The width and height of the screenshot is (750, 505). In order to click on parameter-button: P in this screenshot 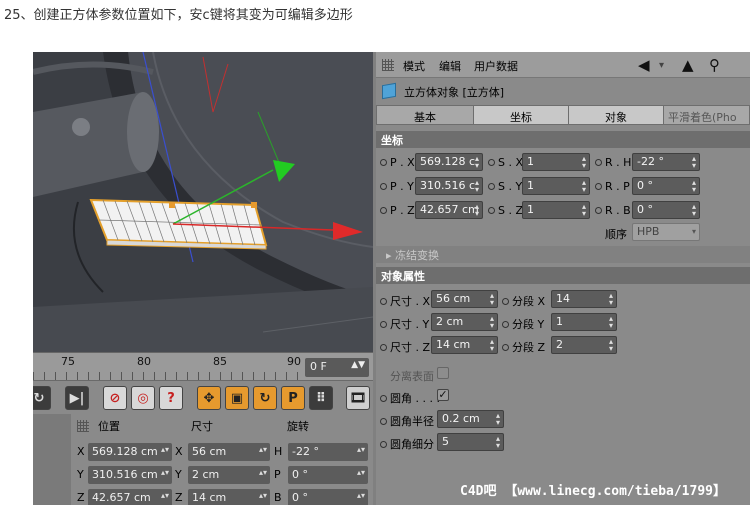, I will do `click(293, 398)`.